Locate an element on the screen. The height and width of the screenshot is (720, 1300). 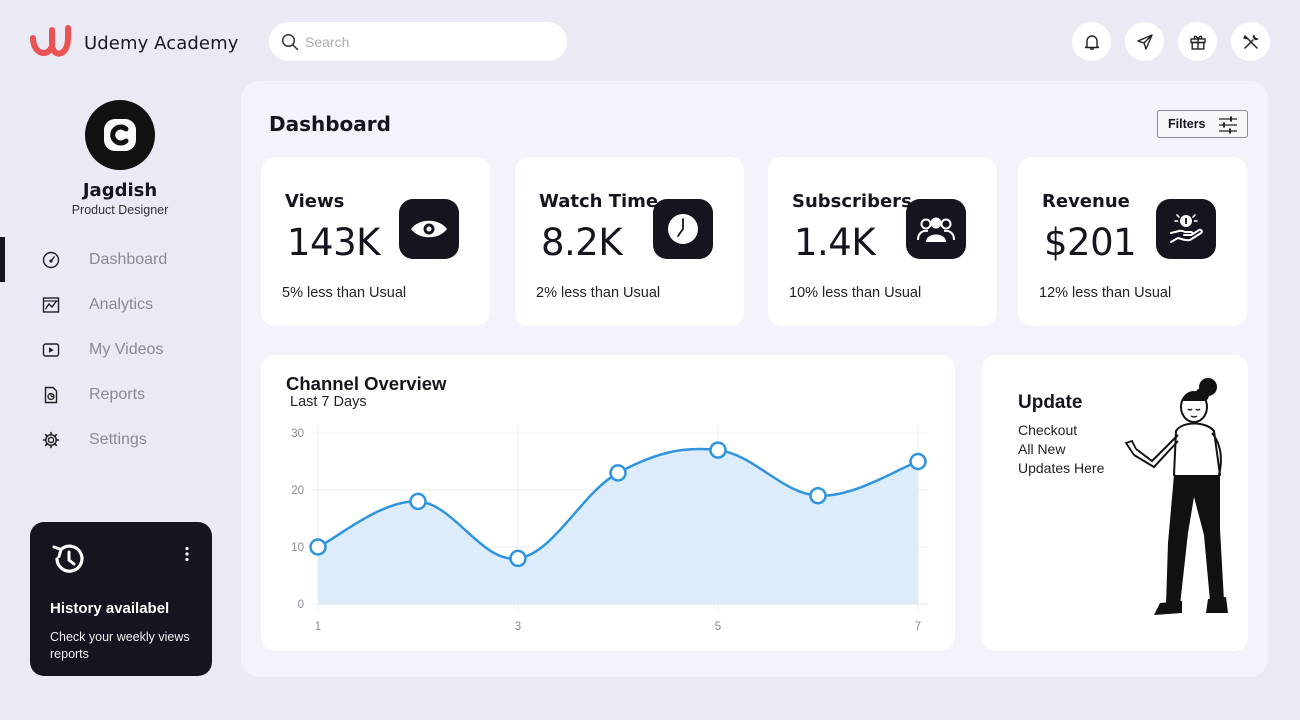
eye-icon is located at coordinates (429, 229).